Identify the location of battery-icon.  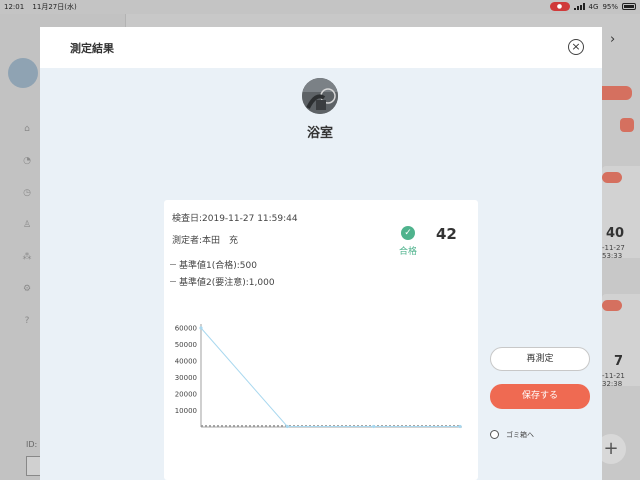
(629, 6).